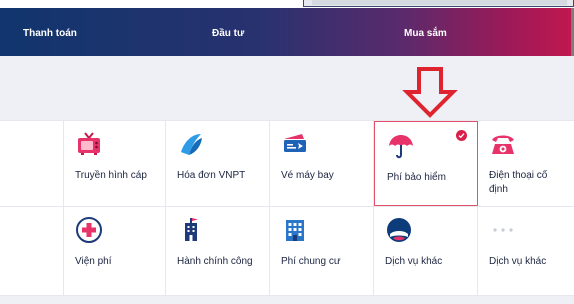  What do you see at coordinates (438, 3) in the screenshot?
I see `top-window-frame` at bounding box center [438, 3].